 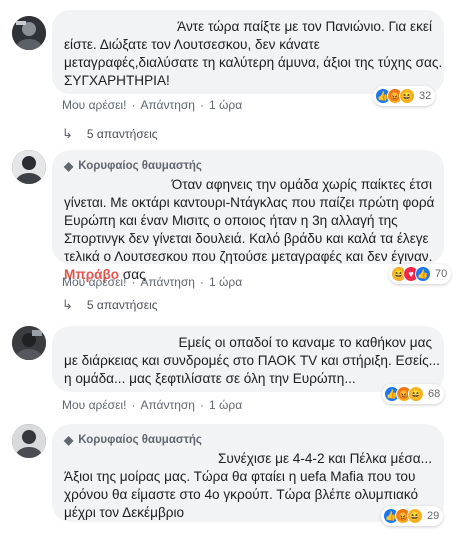 I want to click on comment-text-line: Εμείς οι οπαδοί το καναμε το καθήκον μας, so click(x=305, y=342).